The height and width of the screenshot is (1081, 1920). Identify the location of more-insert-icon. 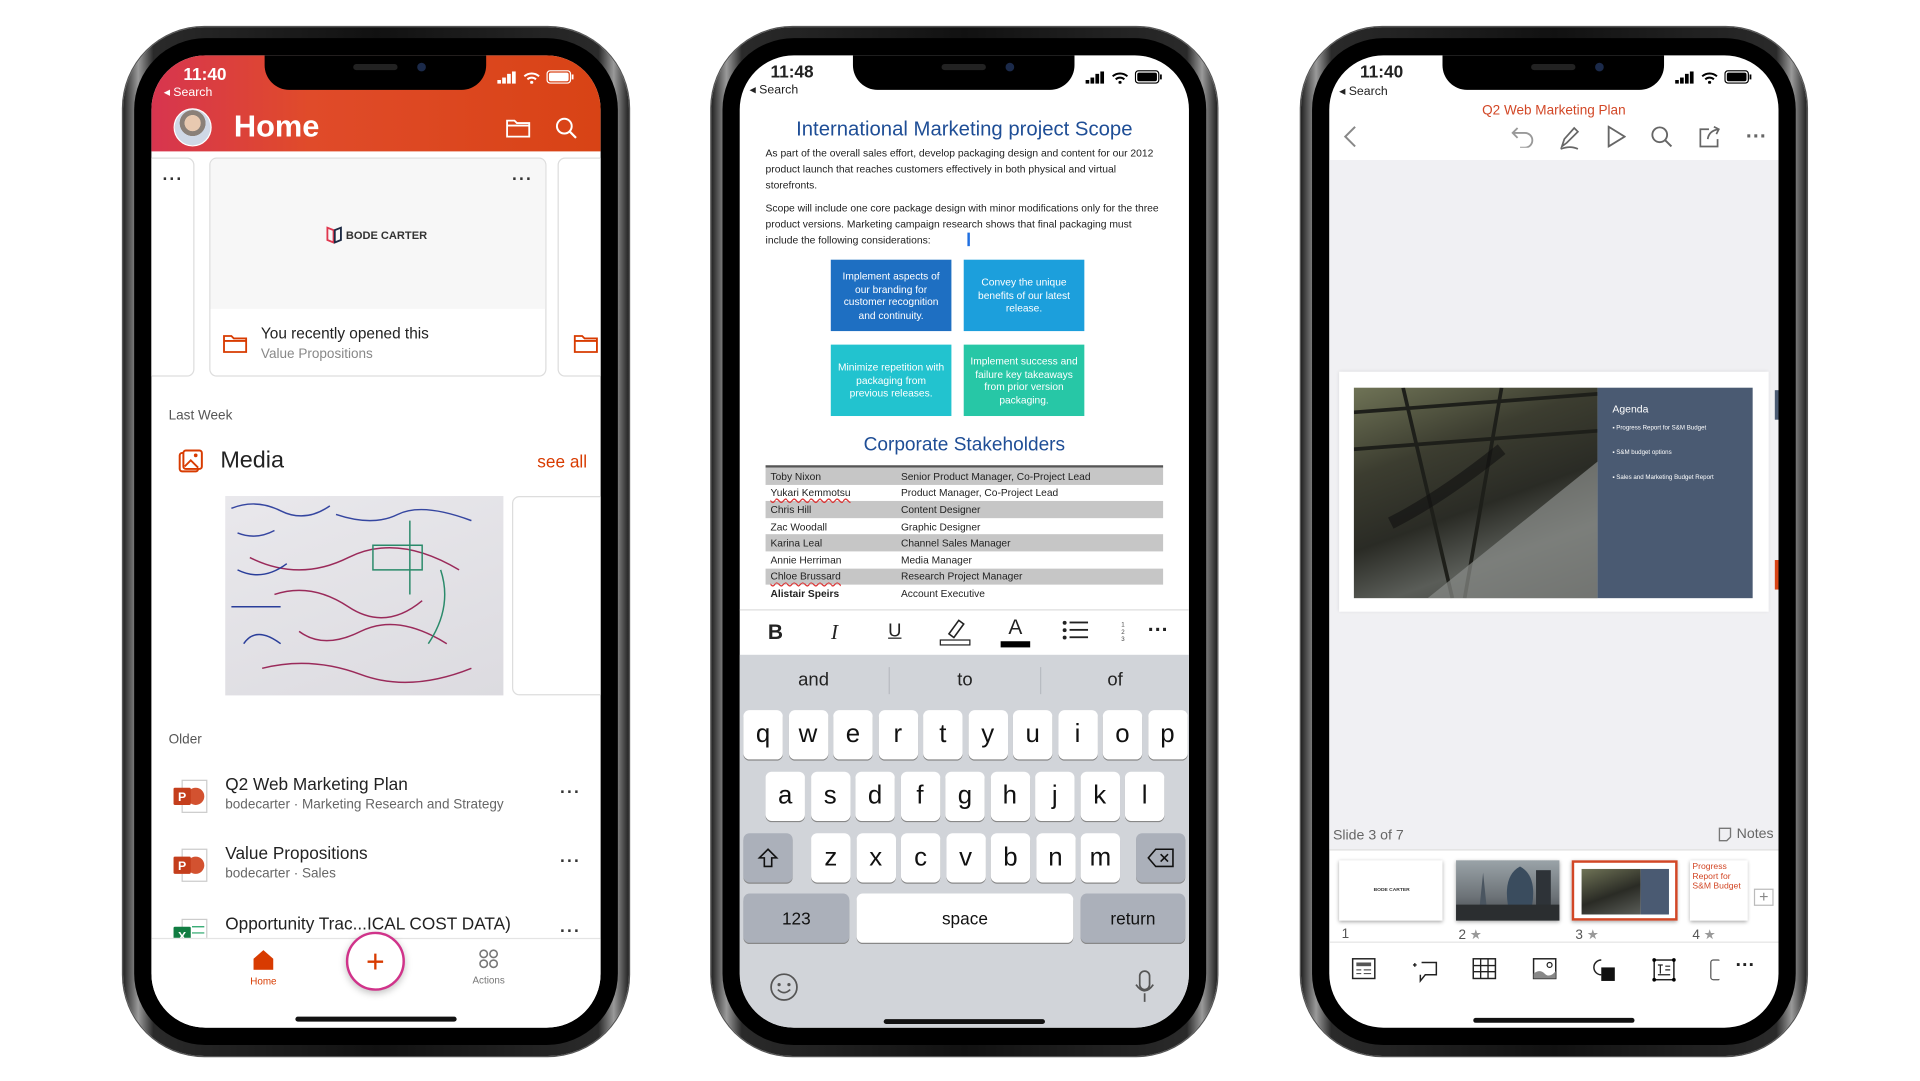
(1715, 970).